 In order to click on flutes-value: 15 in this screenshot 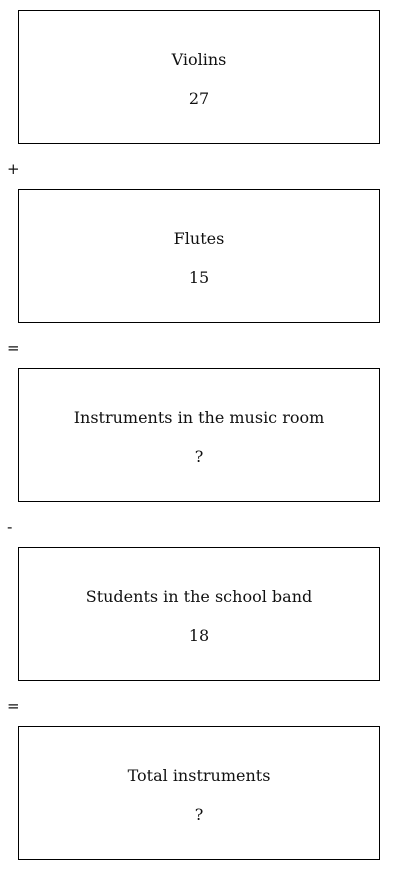, I will do `click(199, 277)`.